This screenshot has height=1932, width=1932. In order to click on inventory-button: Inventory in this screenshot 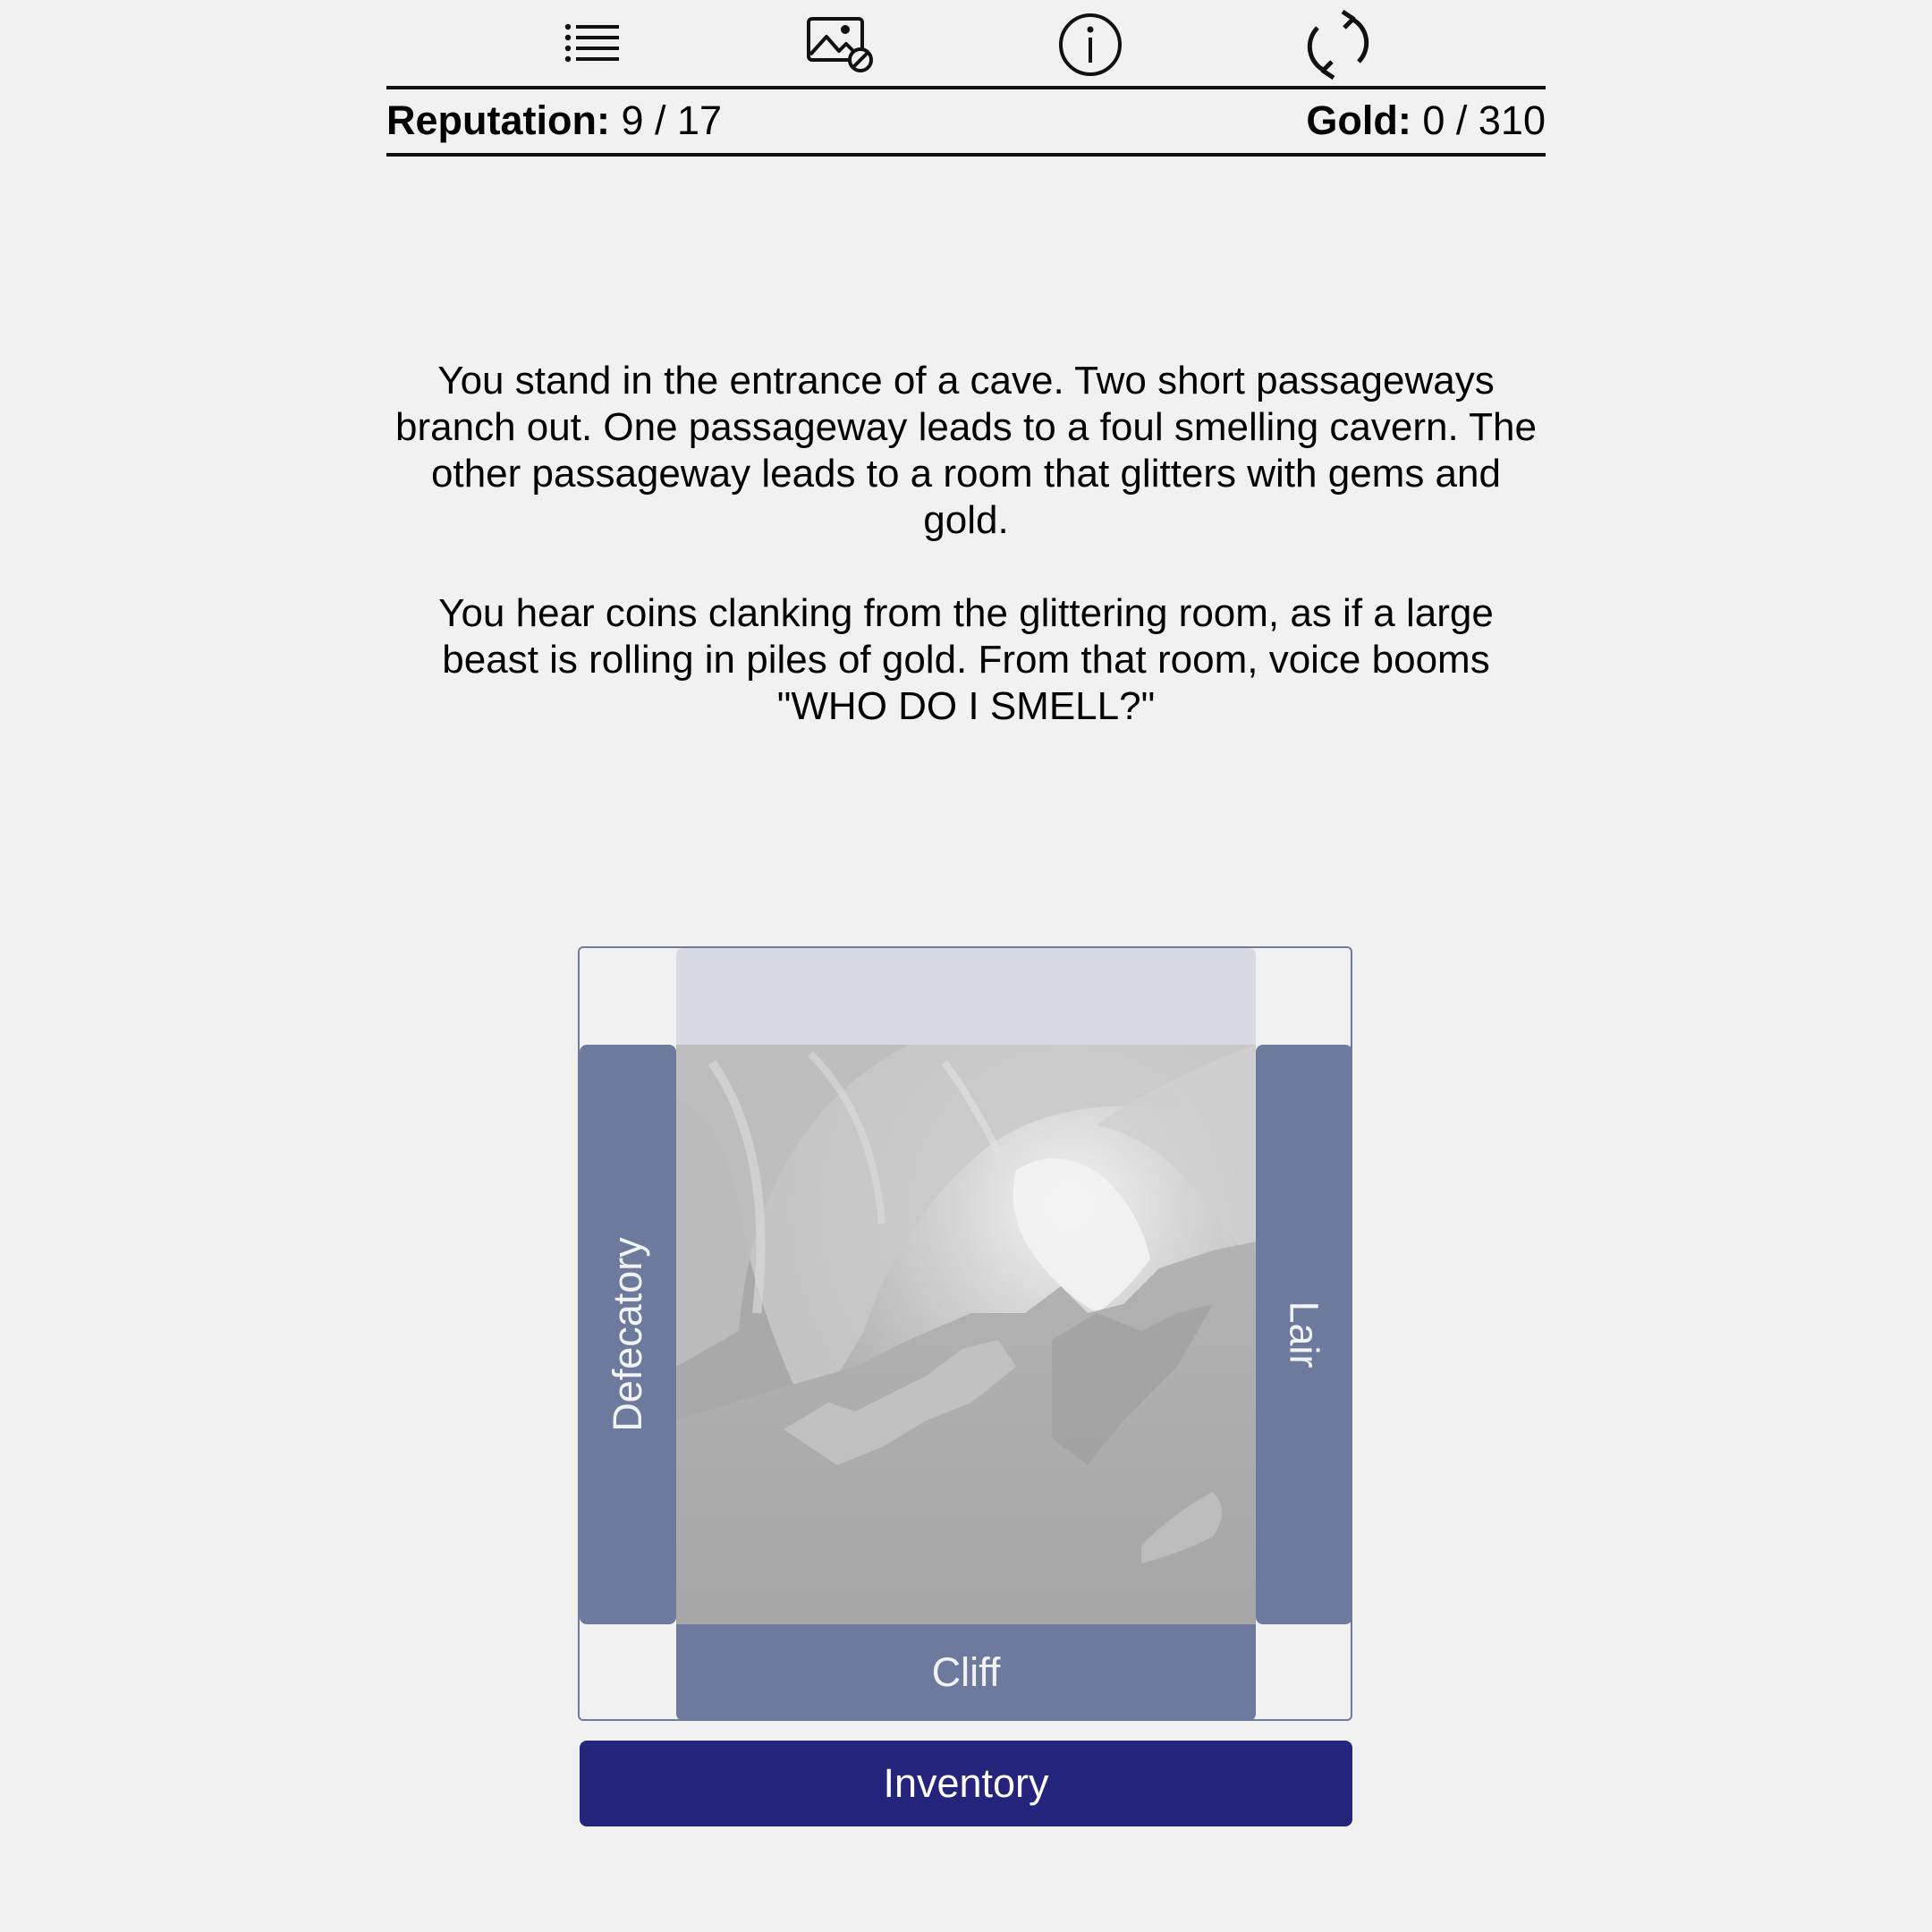, I will do `click(966, 1783)`.